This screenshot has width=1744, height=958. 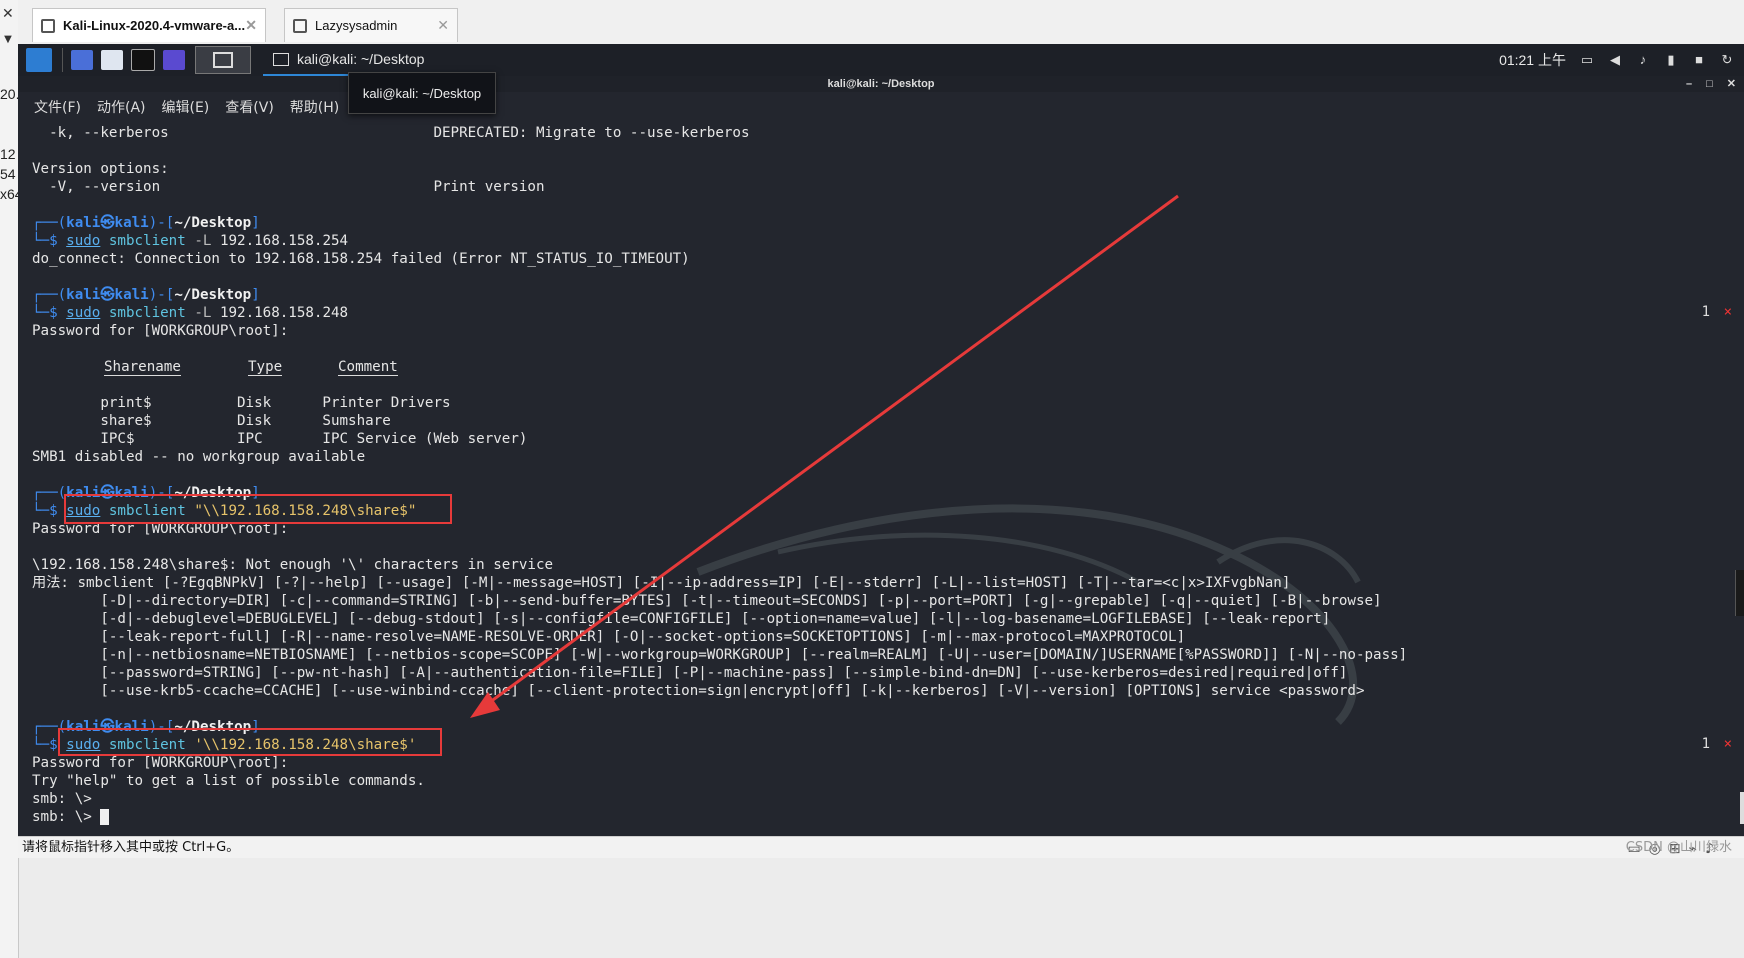 I want to click on workspace-switcher, so click(x=223, y=60).